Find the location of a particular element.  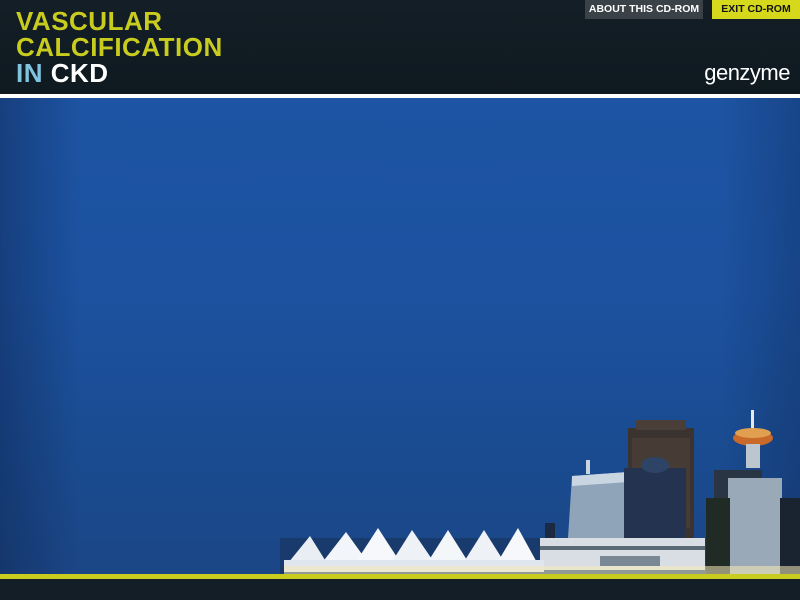

exit-cd-rom-button: EXIT CD-ROM is located at coordinates (756, 9).